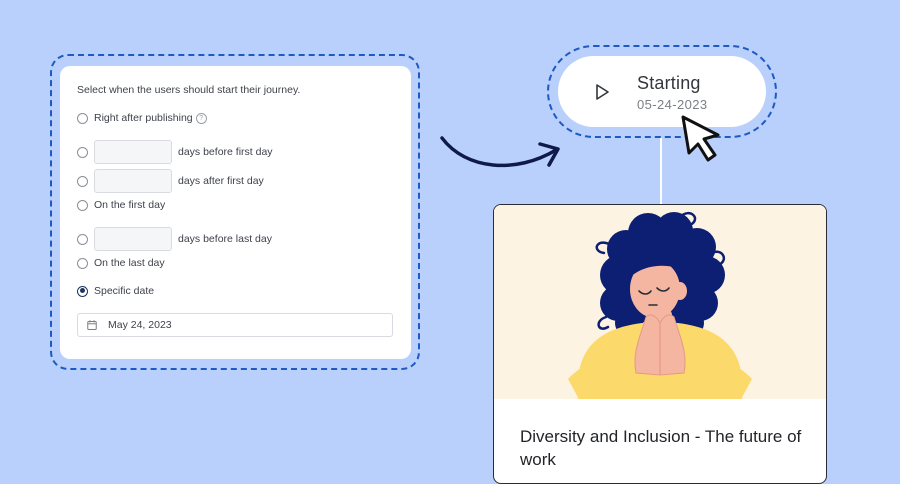  Describe the element at coordinates (225, 152) in the screenshot. I see `option-label: days before first day` at that location.